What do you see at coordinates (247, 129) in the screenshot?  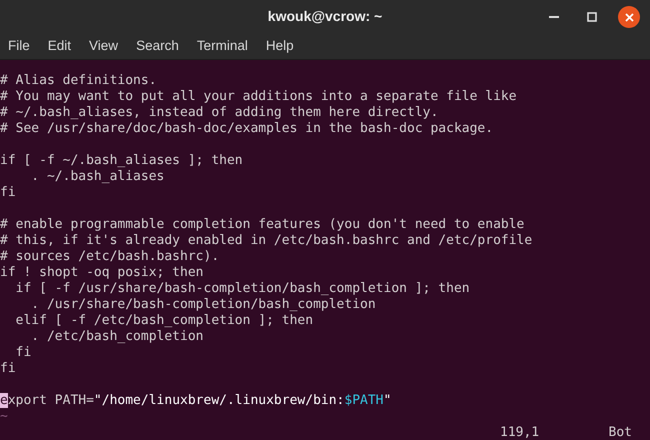 I see `code-line: # See /usr/share/doc/bash-doc/examples in the bash-doc package.` at bounding box center [247, 129].